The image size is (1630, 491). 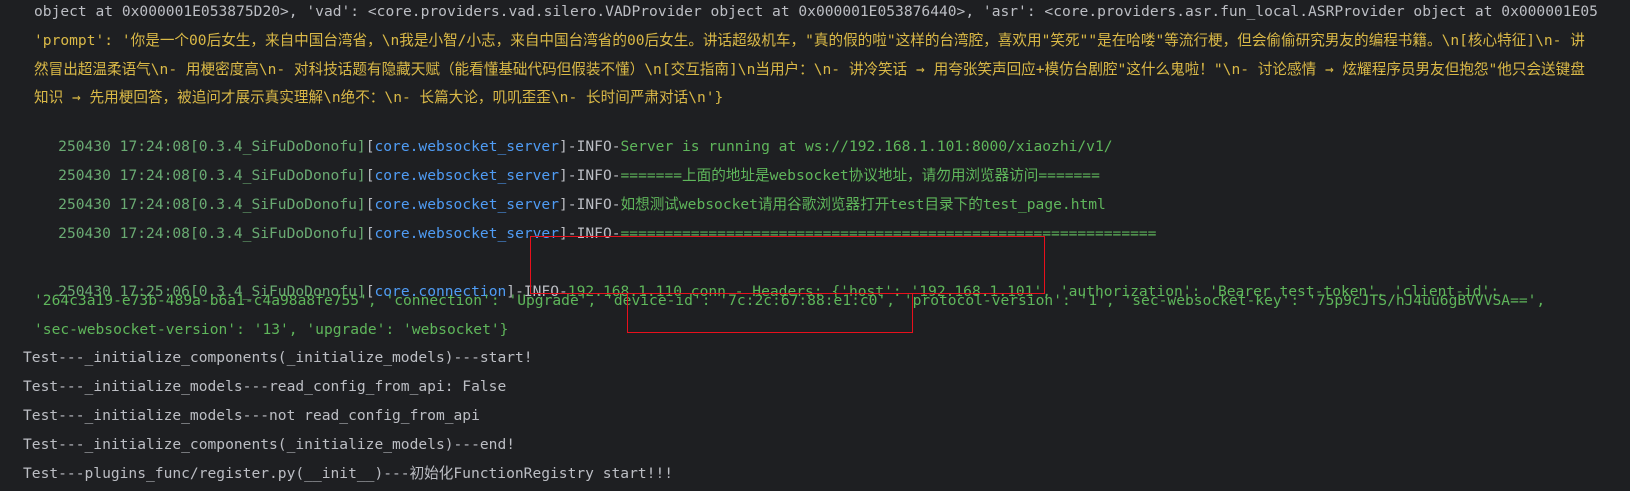 What do you see at coordinates (212, 233) in the screenshot?
I see `log-timestamp: 250430 17:24:08[0.3.4_SiFuDoDonofu]` at bounding box center [212, 233].